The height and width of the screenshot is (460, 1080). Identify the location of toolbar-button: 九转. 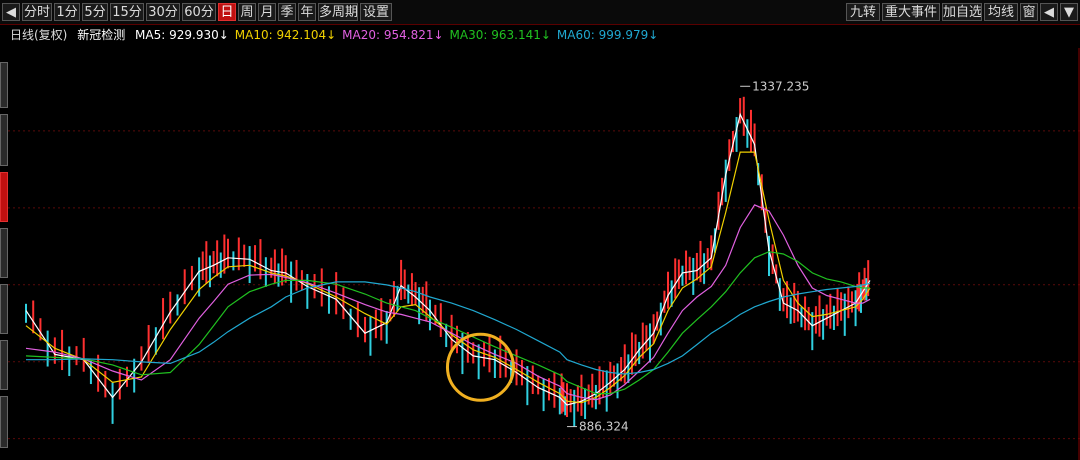
(863, 12).